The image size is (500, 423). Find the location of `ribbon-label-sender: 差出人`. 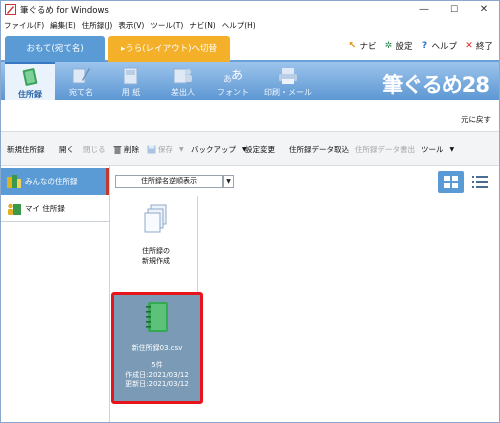

ribbon-label-sender: 差出人 is located at coordinates (183, 92).